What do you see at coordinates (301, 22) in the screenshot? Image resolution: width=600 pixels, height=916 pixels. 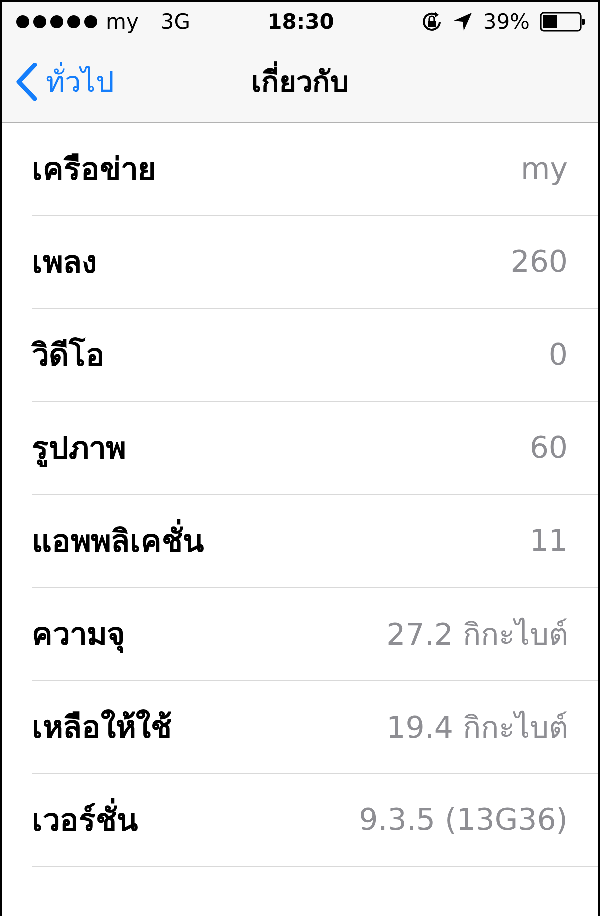 I see `status-time: 18:30` at bounding box center [301, 22].